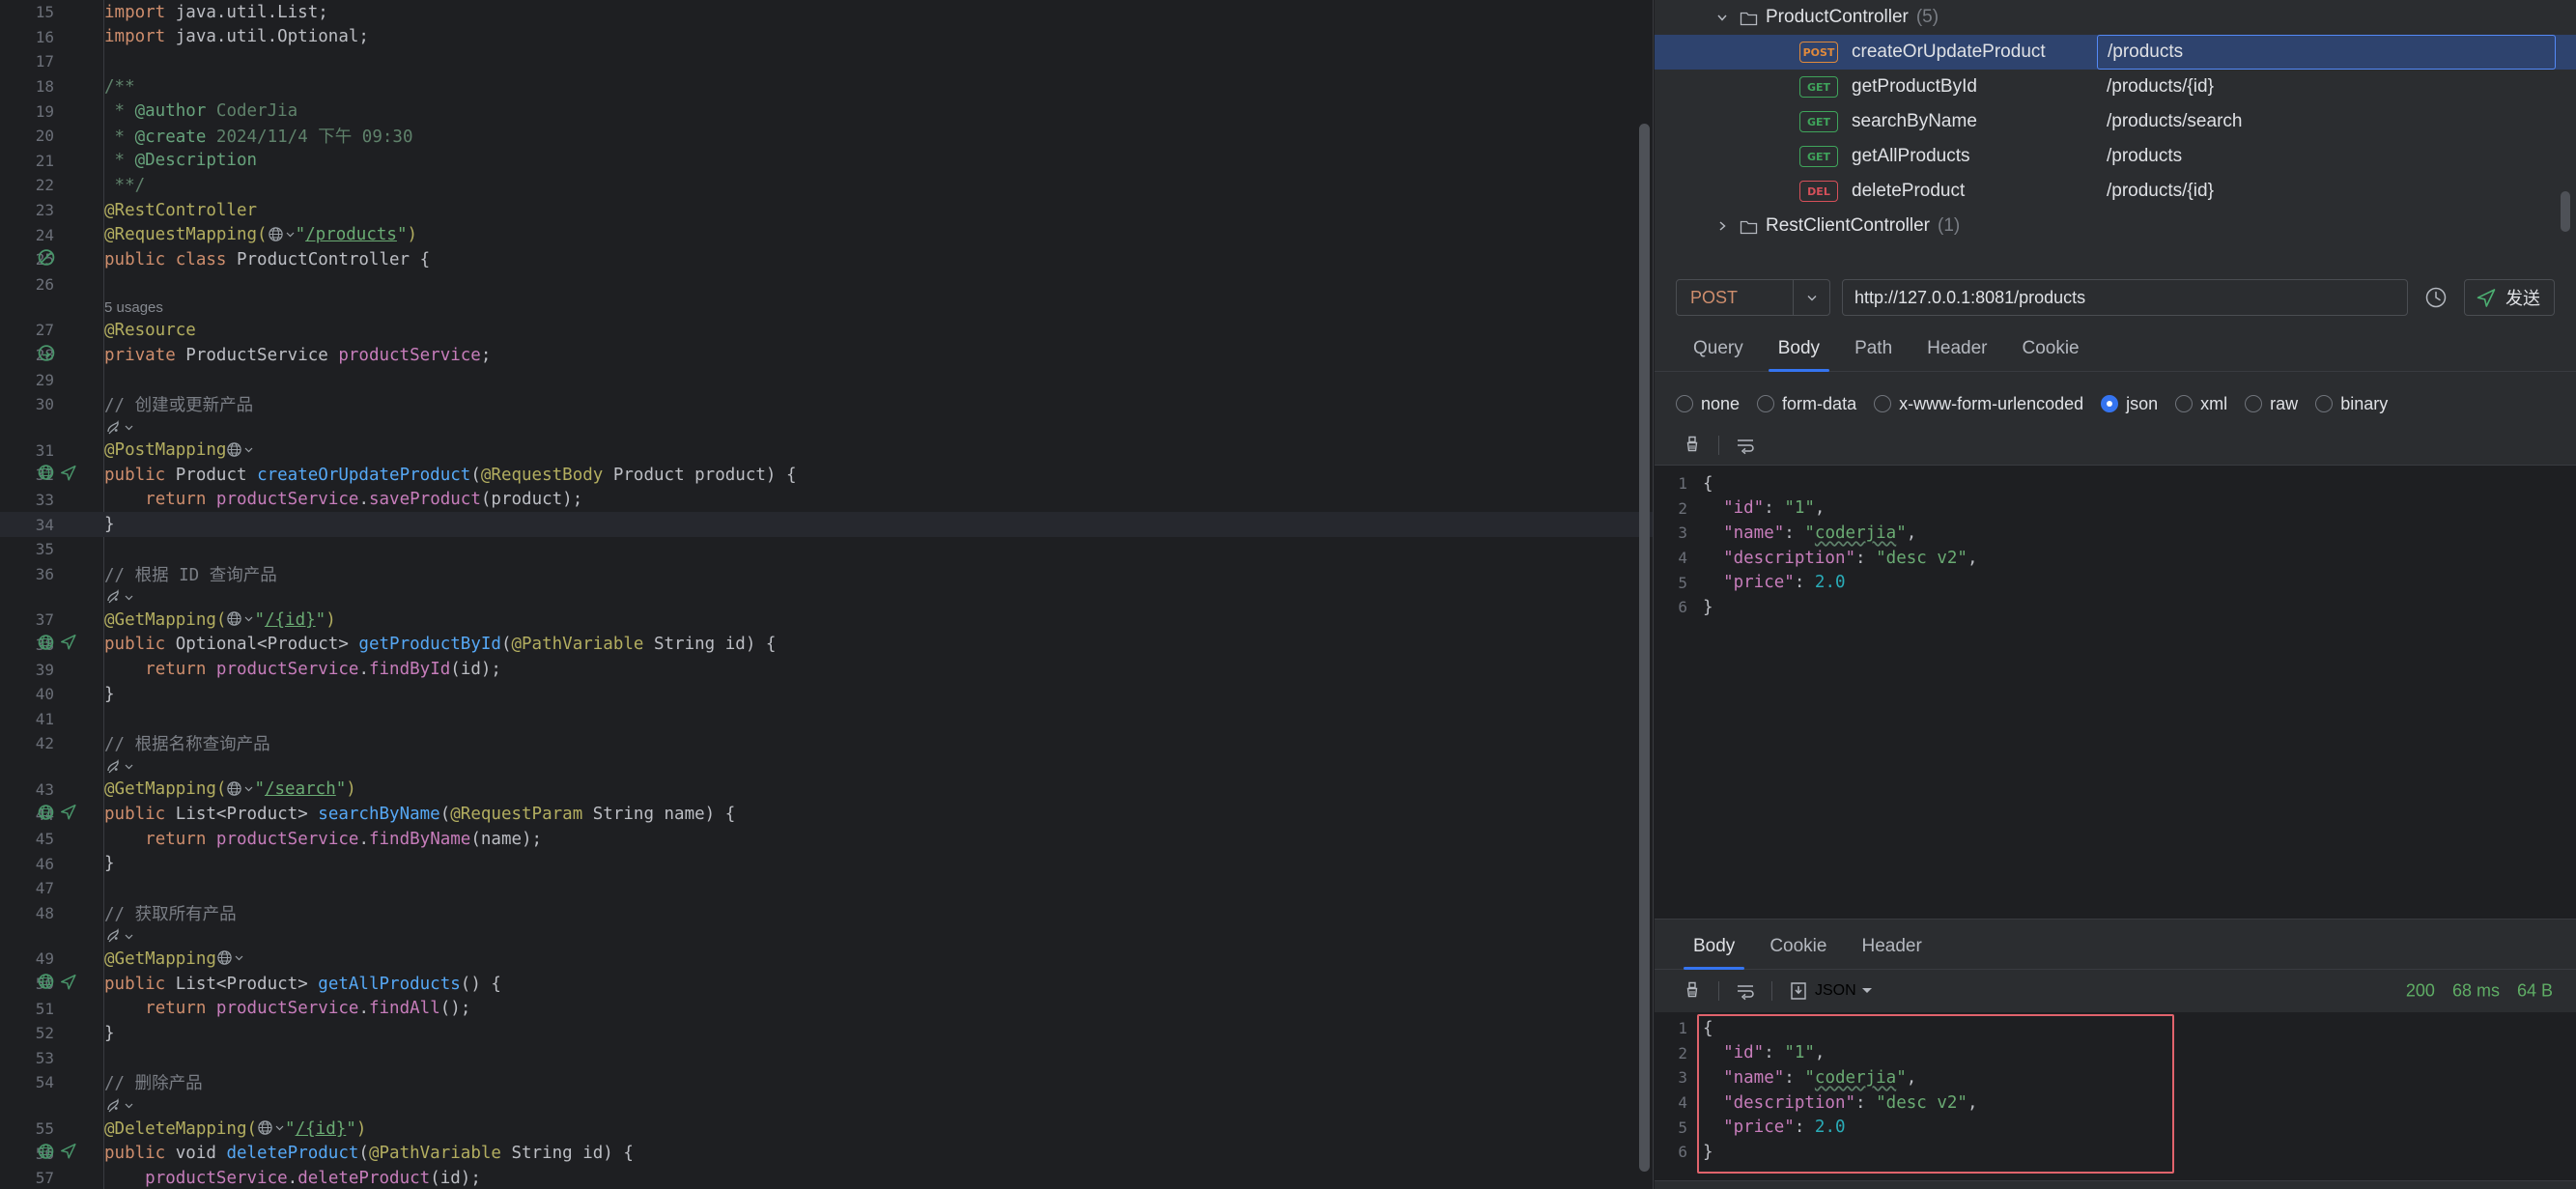  Describe the element at coordinates (119, 428) in the screenshot. I see `spring-gutter-inlay-icon` at that location.